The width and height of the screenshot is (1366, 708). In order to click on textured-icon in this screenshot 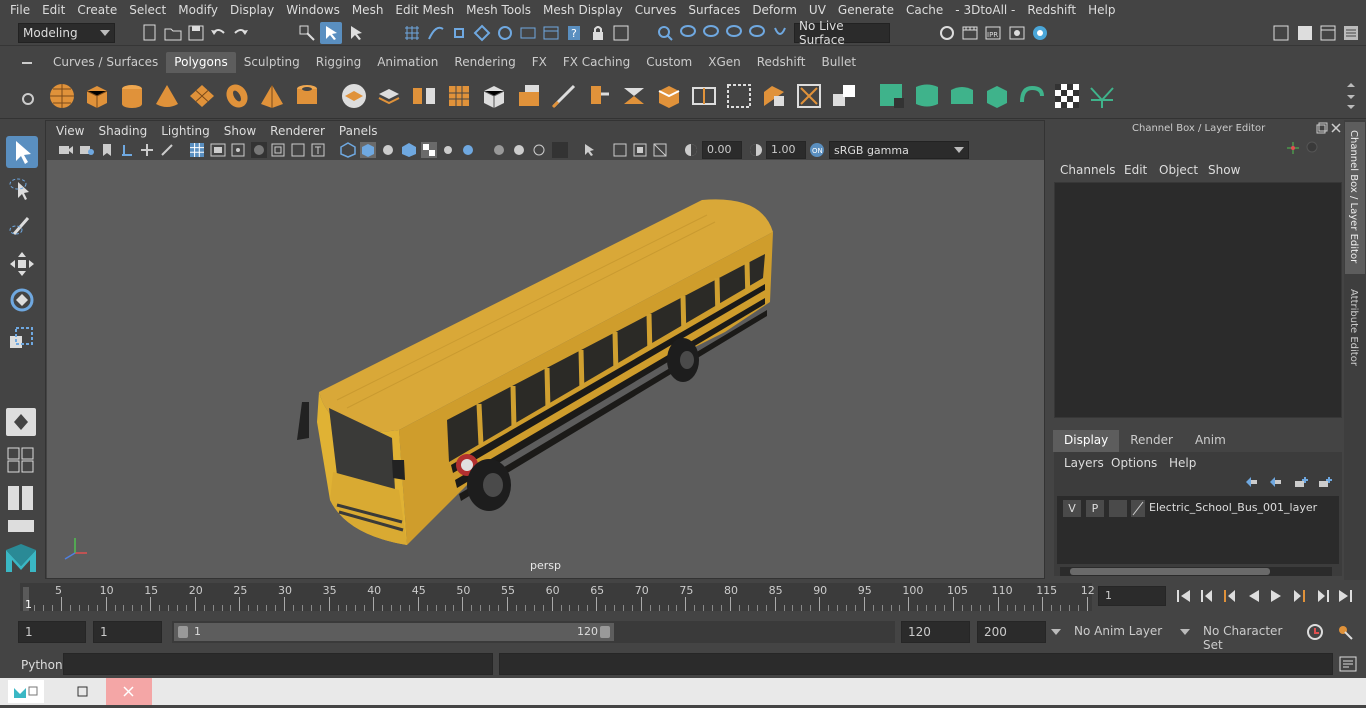, I will do `click(429, 150)`.